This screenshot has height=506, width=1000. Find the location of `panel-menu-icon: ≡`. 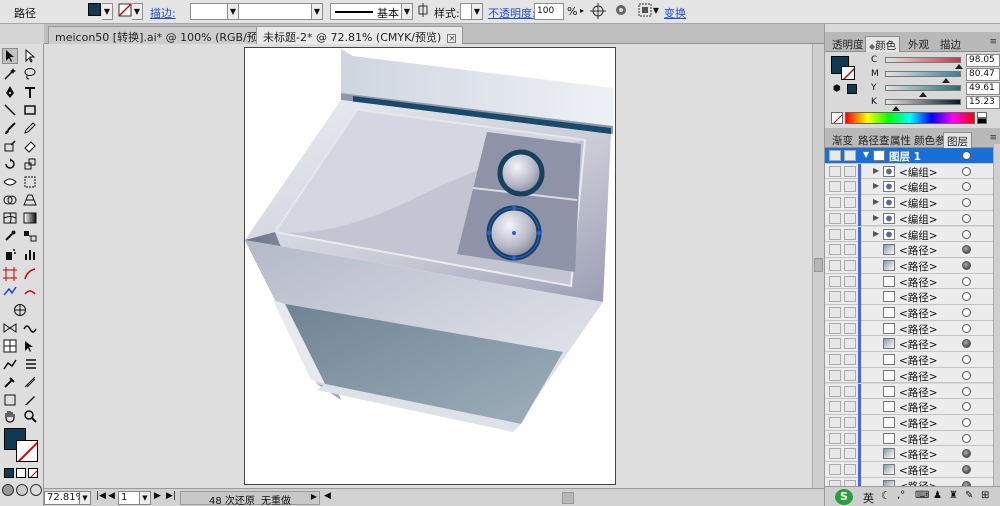

panel-menu-icon: ≡ is located at coordinates (993, 42).